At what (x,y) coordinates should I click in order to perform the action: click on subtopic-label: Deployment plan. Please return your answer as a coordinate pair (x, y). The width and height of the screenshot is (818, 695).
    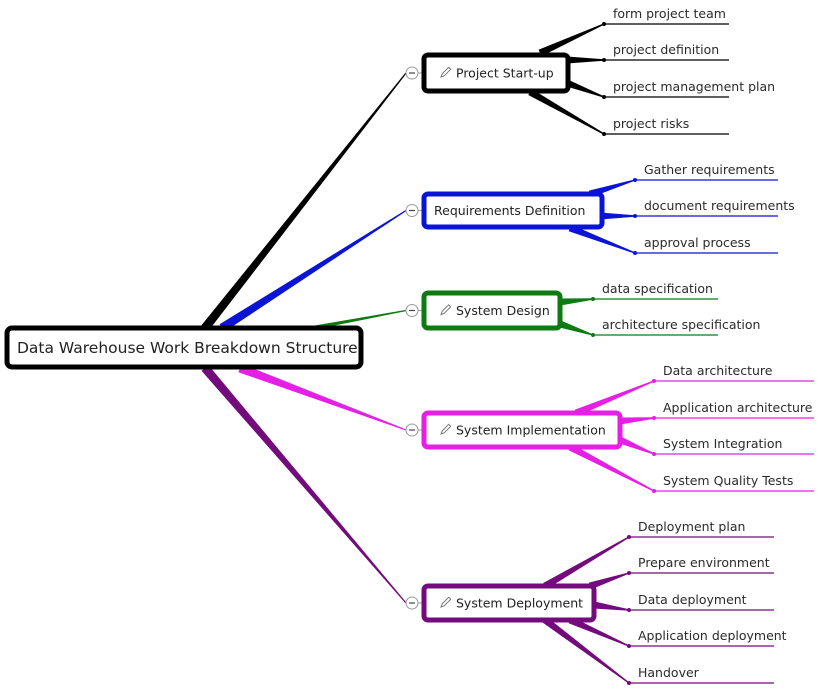
    Looking at the image, I should click on (691, 526).